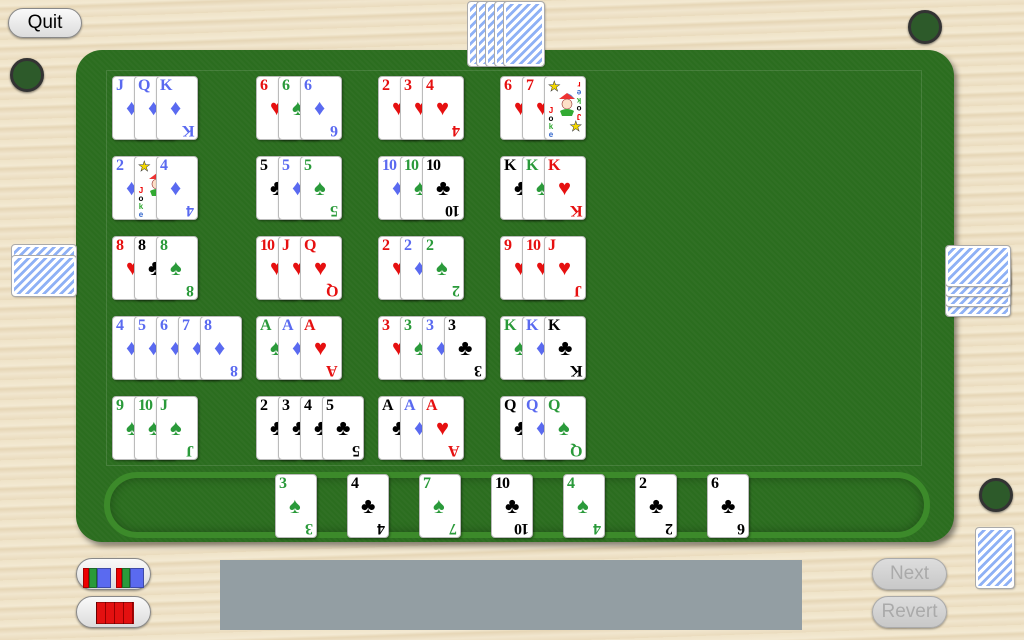 The height and width of the screenshot is (640, 1024). Describe the element at coordinates (524, 34) in the screenshot. I see `opponent-top-card-back` at that location.